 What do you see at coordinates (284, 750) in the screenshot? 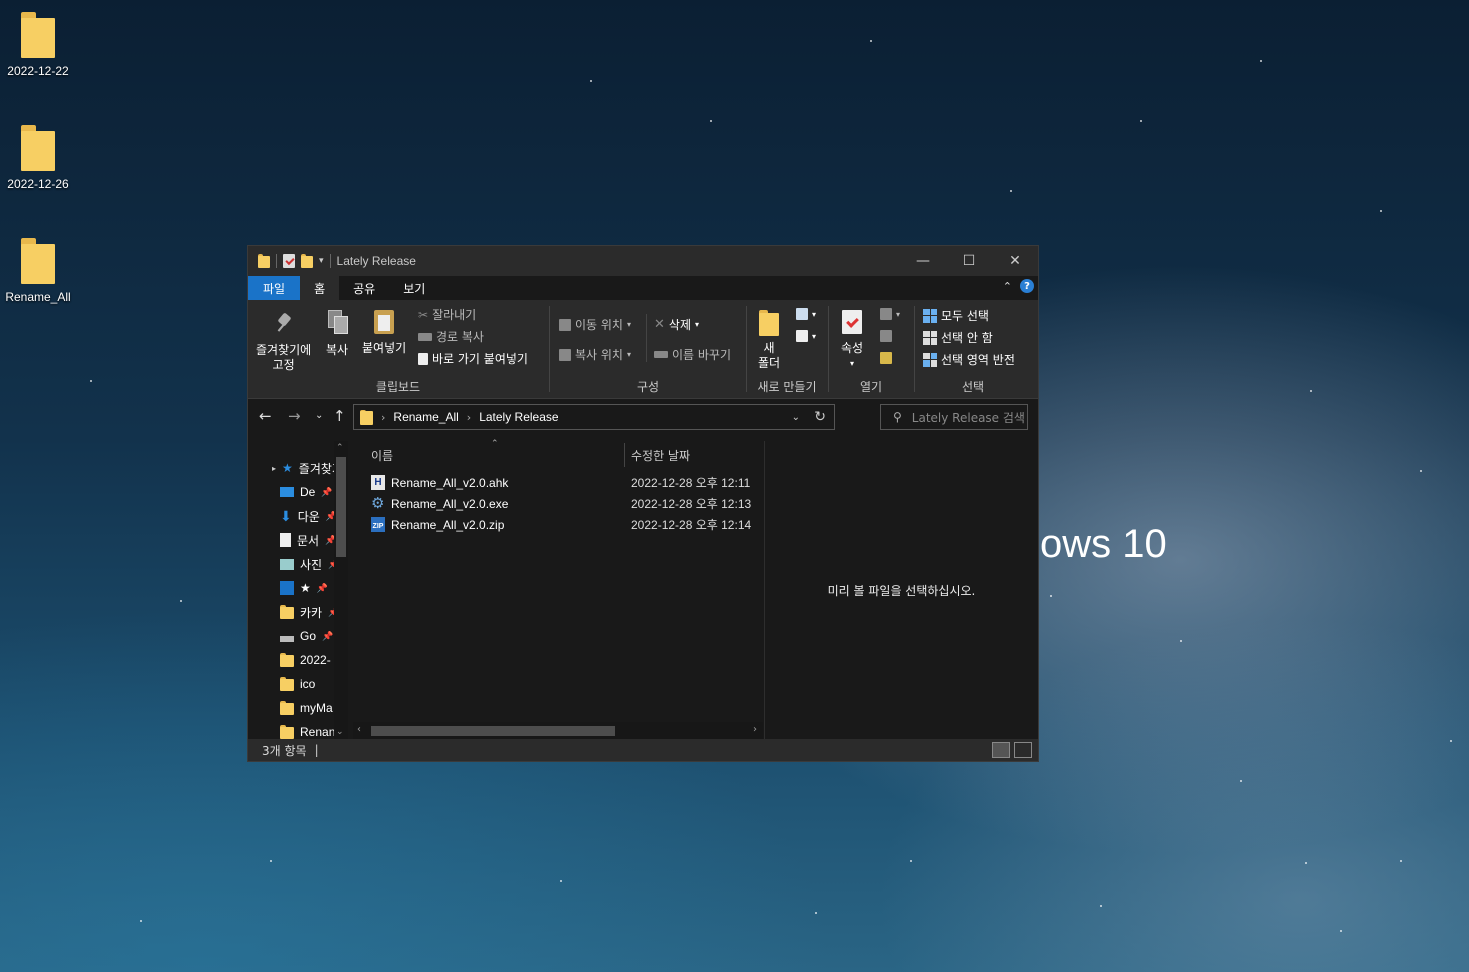
I see `item-count: 3개 항목` at bounding box center [284, 750].